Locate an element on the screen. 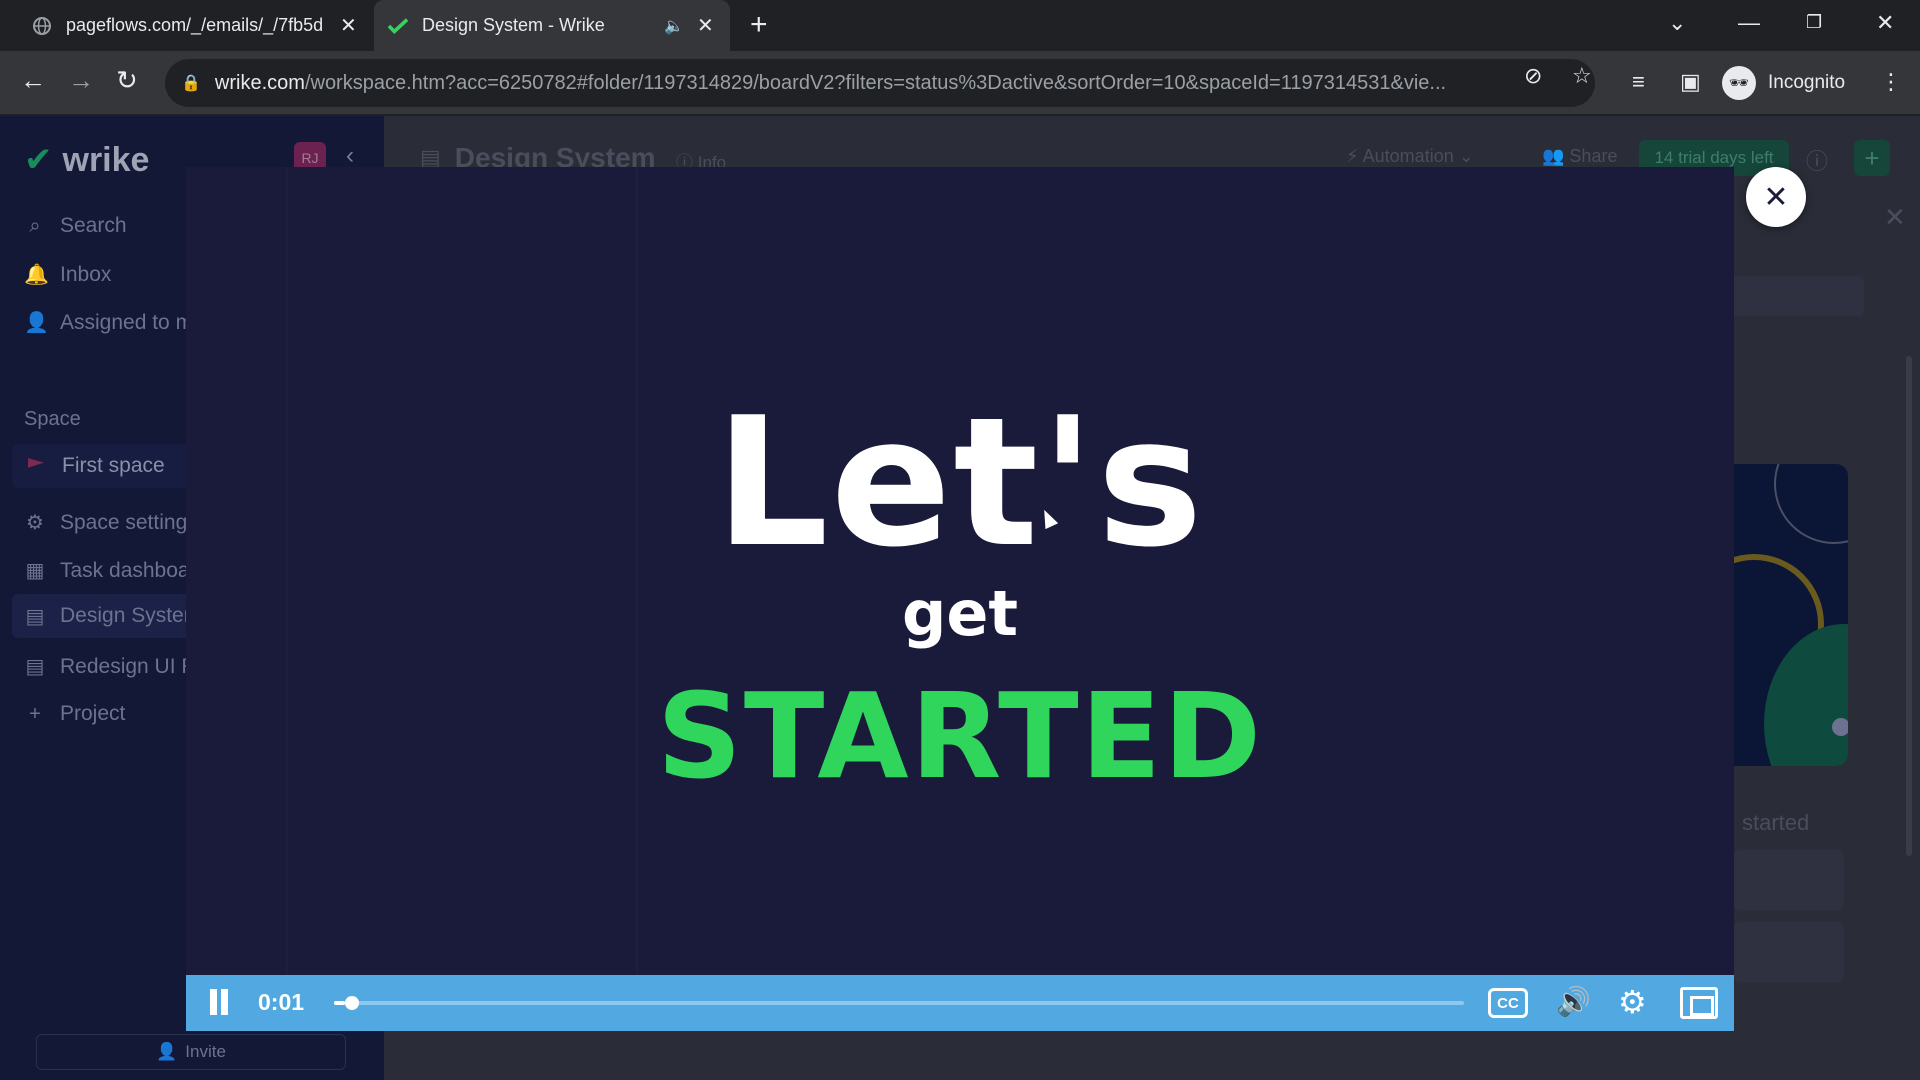  plus-icon: + is located at coordinates (35, 713).